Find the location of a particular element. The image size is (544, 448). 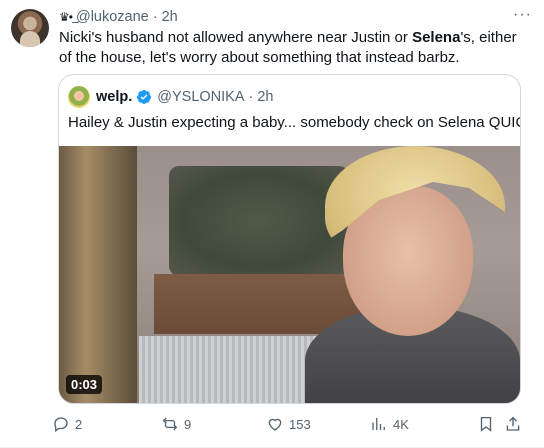

heart-icon is located at coordinates (275, 424).